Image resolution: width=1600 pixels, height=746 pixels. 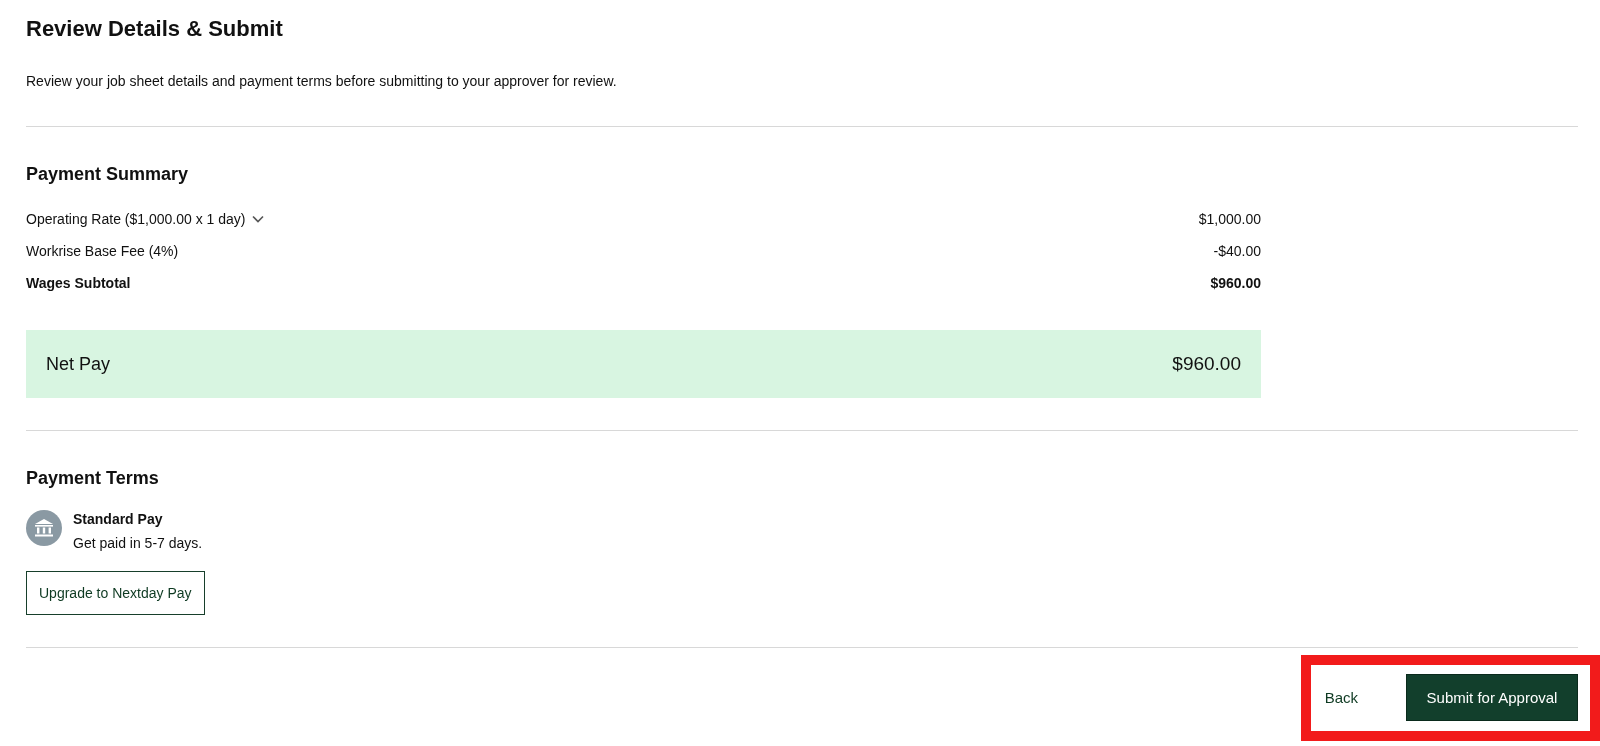 What do you see at coordinates (1229, 219) in the screenshot?
I see `amount: $1,000.00` at bounding box center [1229, 219].